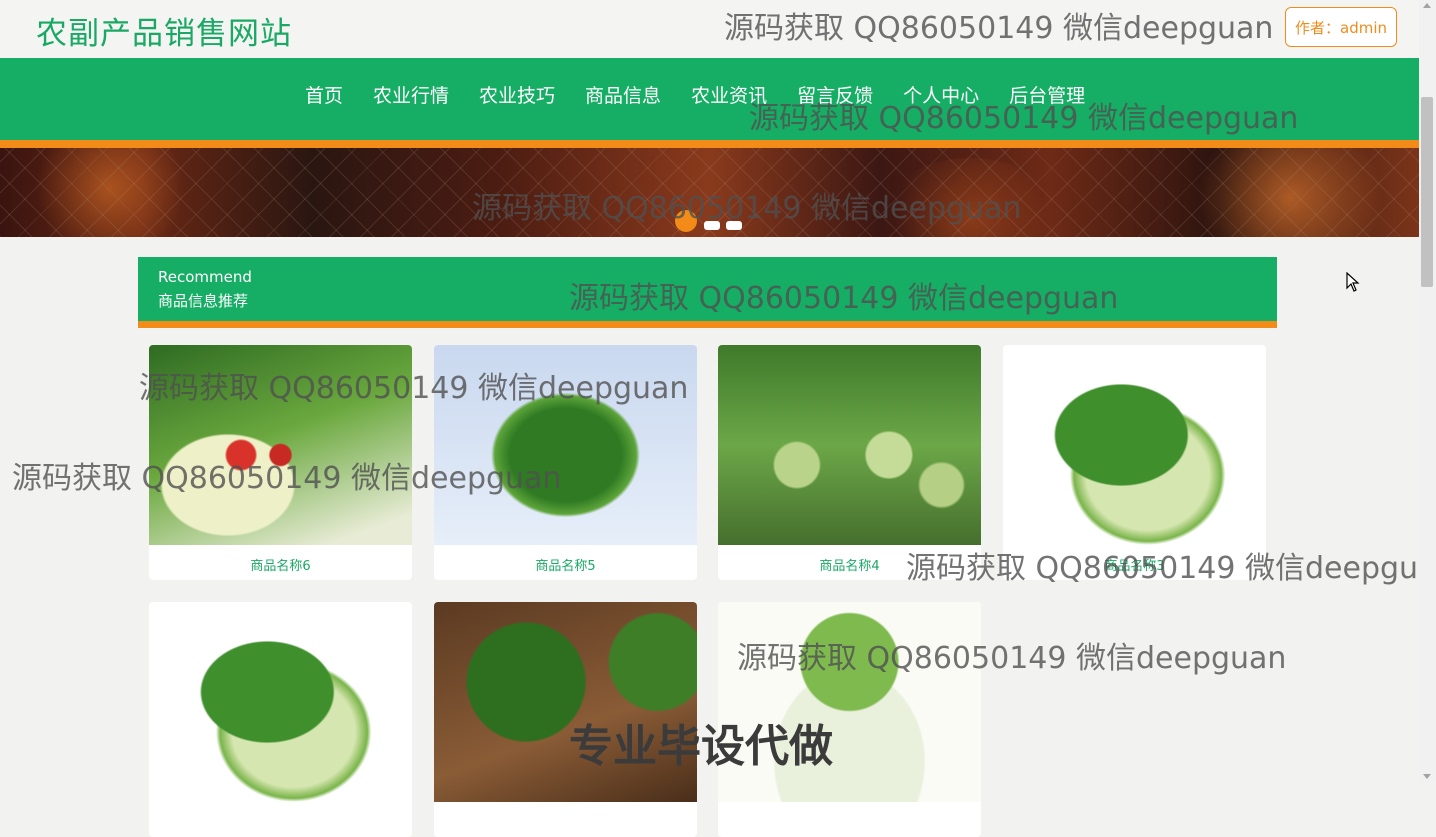  Describe the element at coordinates (849, 564) in the screenshot. I see `product-name: 商品名称4` at that location.